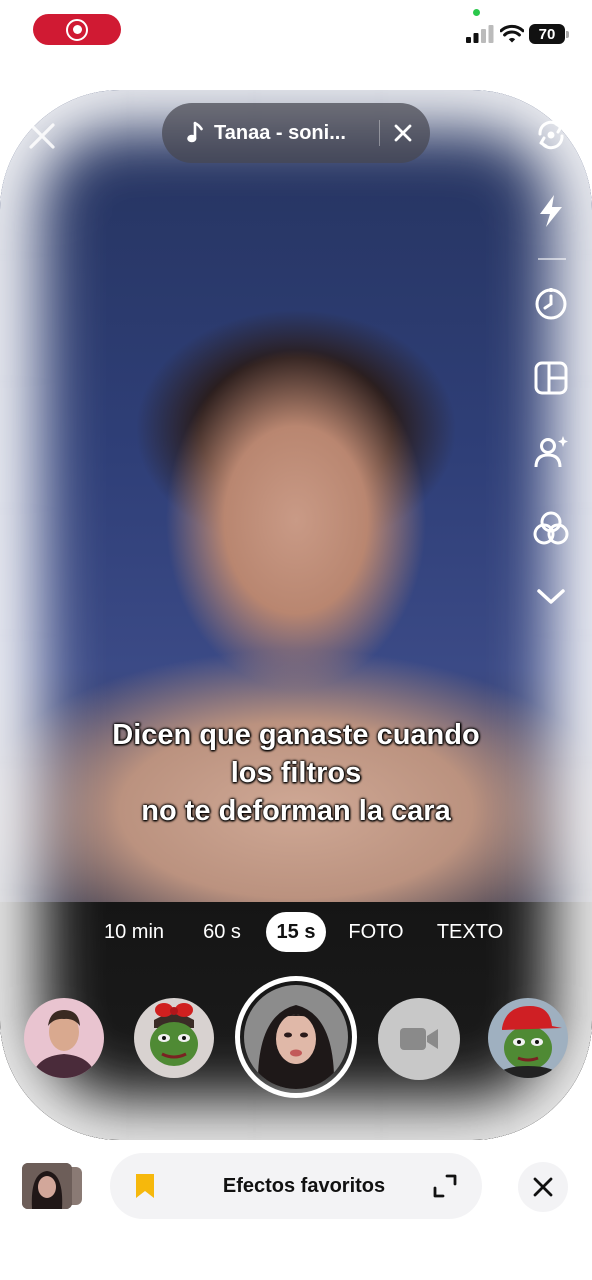 The width and height of the screenshot is (592, 1280). I want to click on mode-foto: FOTO, so click(376, 932).